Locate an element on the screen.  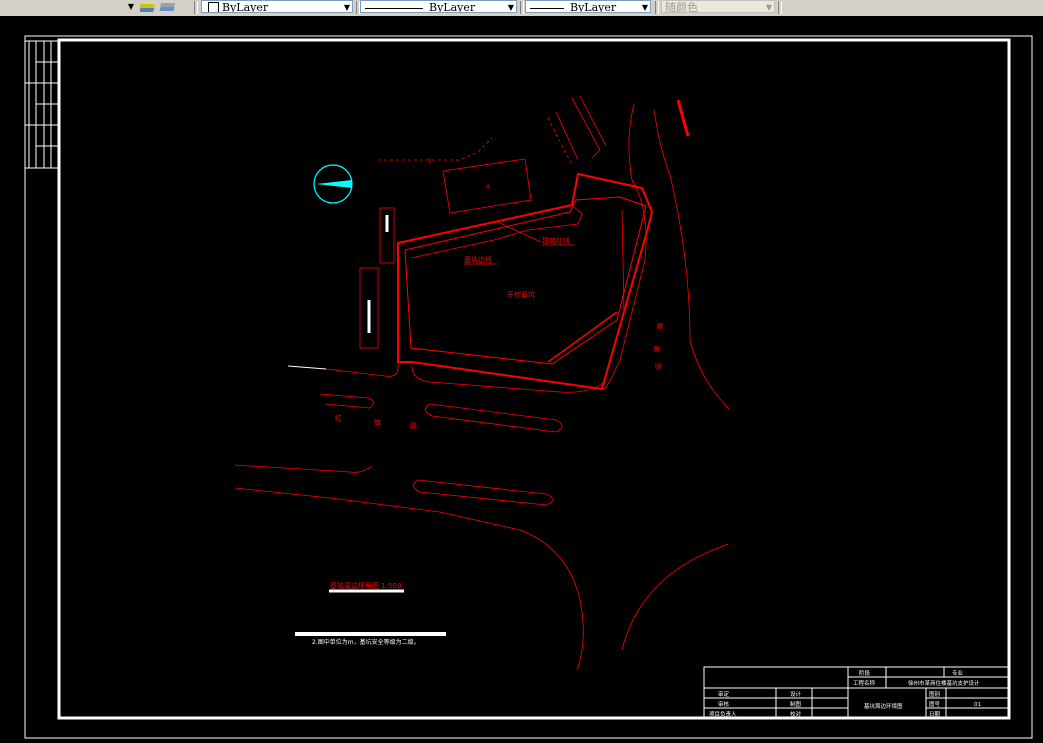
svg-text: 图号 is located at coordinates (935, 704).